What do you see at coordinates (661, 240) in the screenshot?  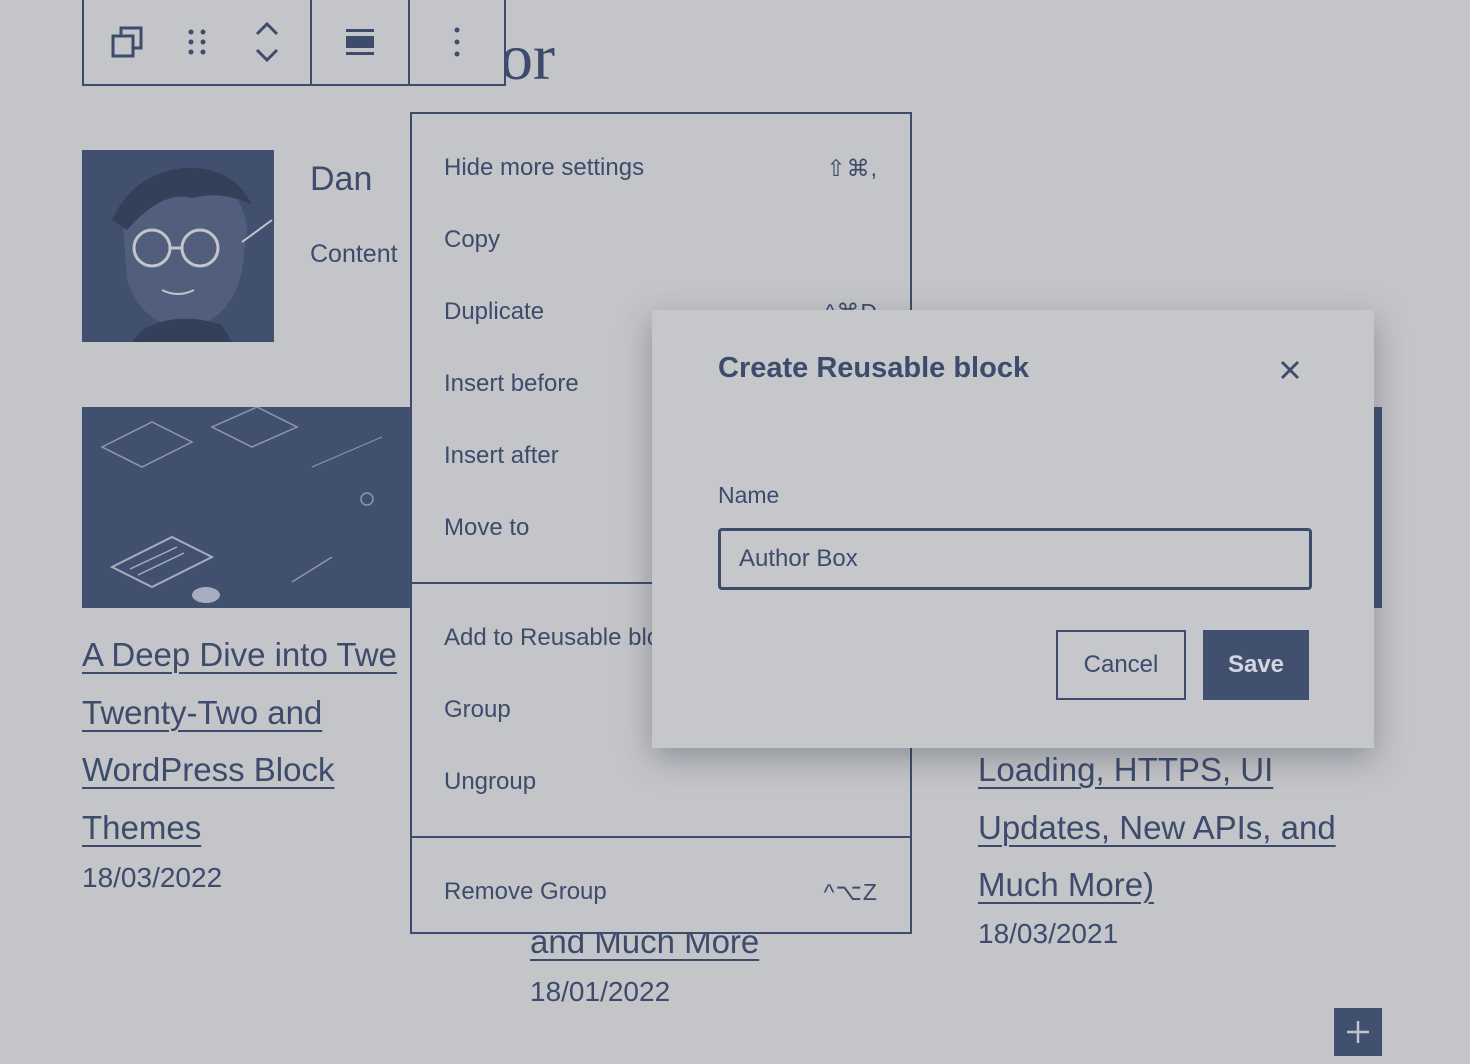 I see `menu-item-copy: Copy` at bounding box center [661, 240].